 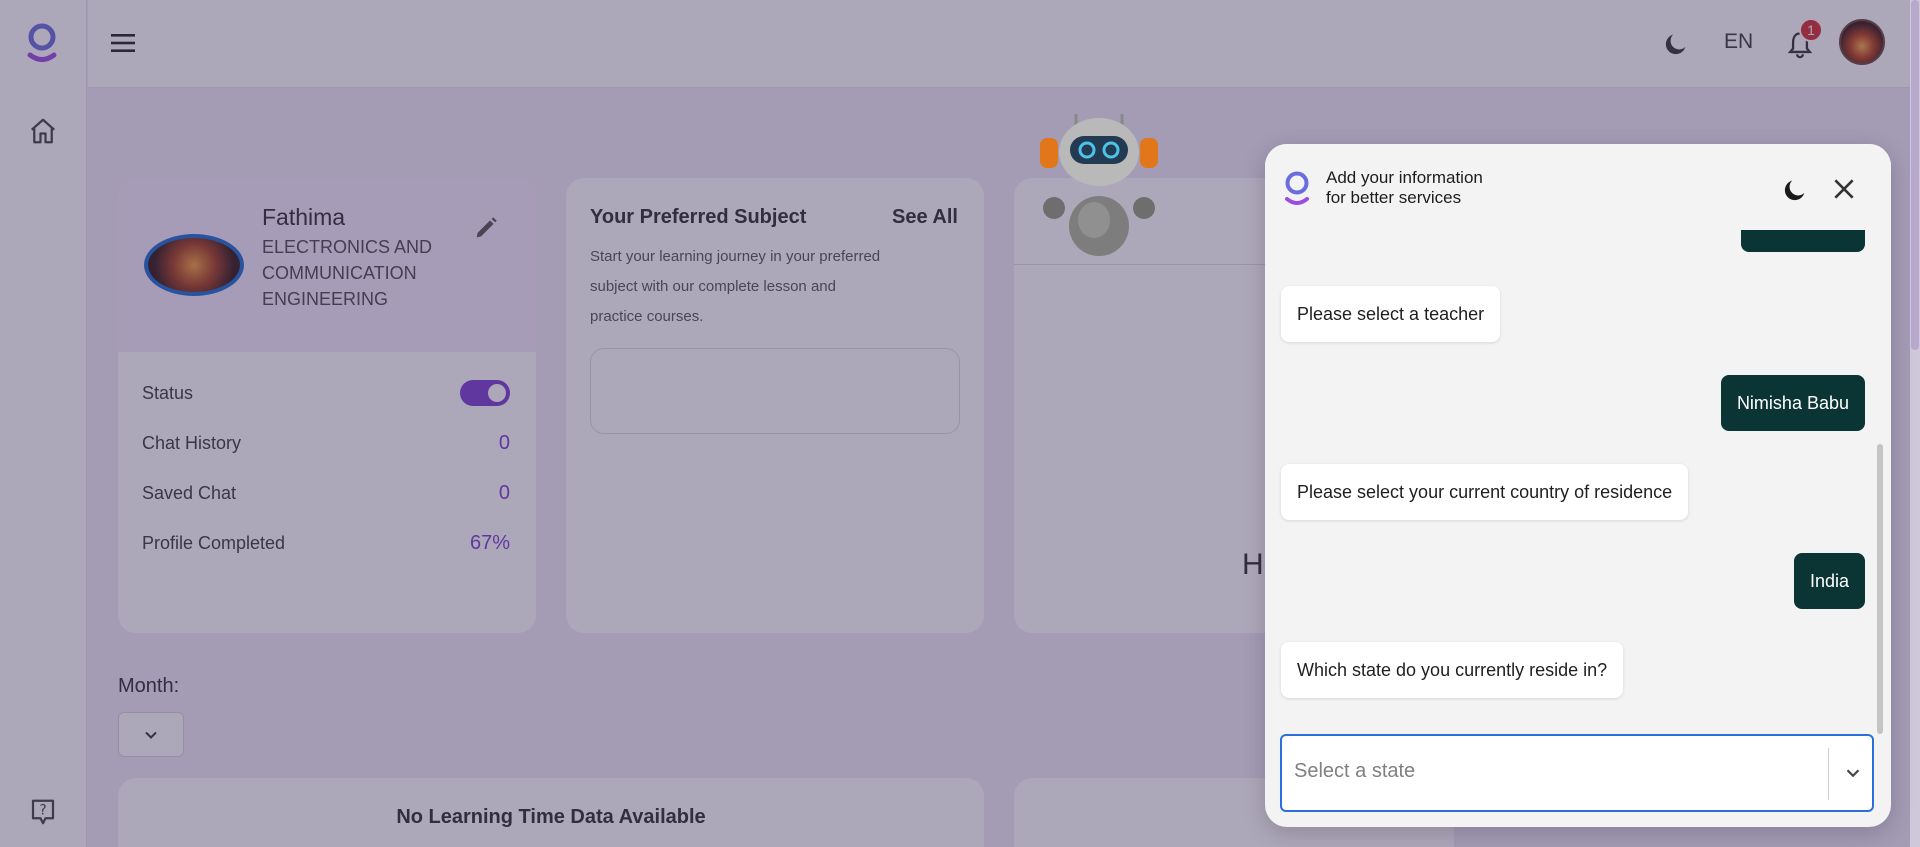 What do you see at coordinates (1792, 403) in the screenshot?
I see `chat-message-user: Nimisha Babu` at bounding box center [1792, 403].